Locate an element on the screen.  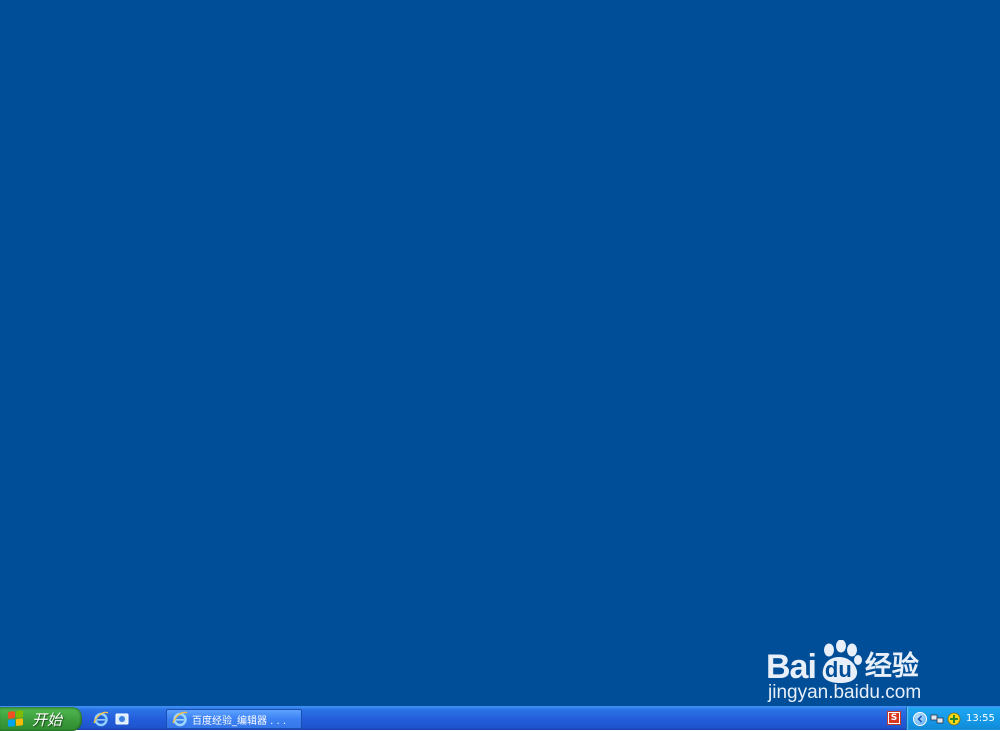
start-button: 开始 is located at coordinates (41, 719).